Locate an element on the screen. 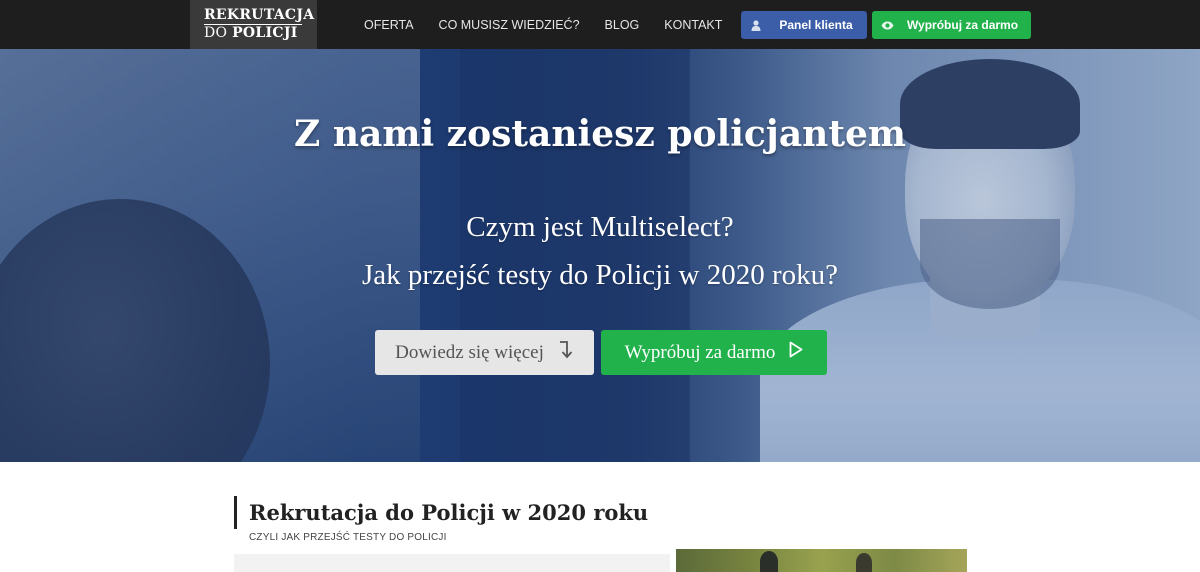 Image resolution: width=1200 pixels, height=572 pixels. section-subtitle: CZYLI JAK PRZEJŚĆ TESTY DO POLICJI is located at coordinates (348, 537).